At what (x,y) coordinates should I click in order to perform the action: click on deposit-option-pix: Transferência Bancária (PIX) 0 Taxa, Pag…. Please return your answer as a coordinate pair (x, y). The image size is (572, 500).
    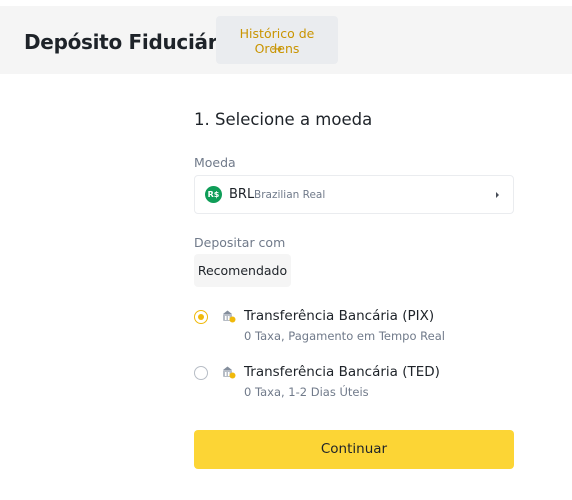
    Looking at the image, I should click on (354, 328).